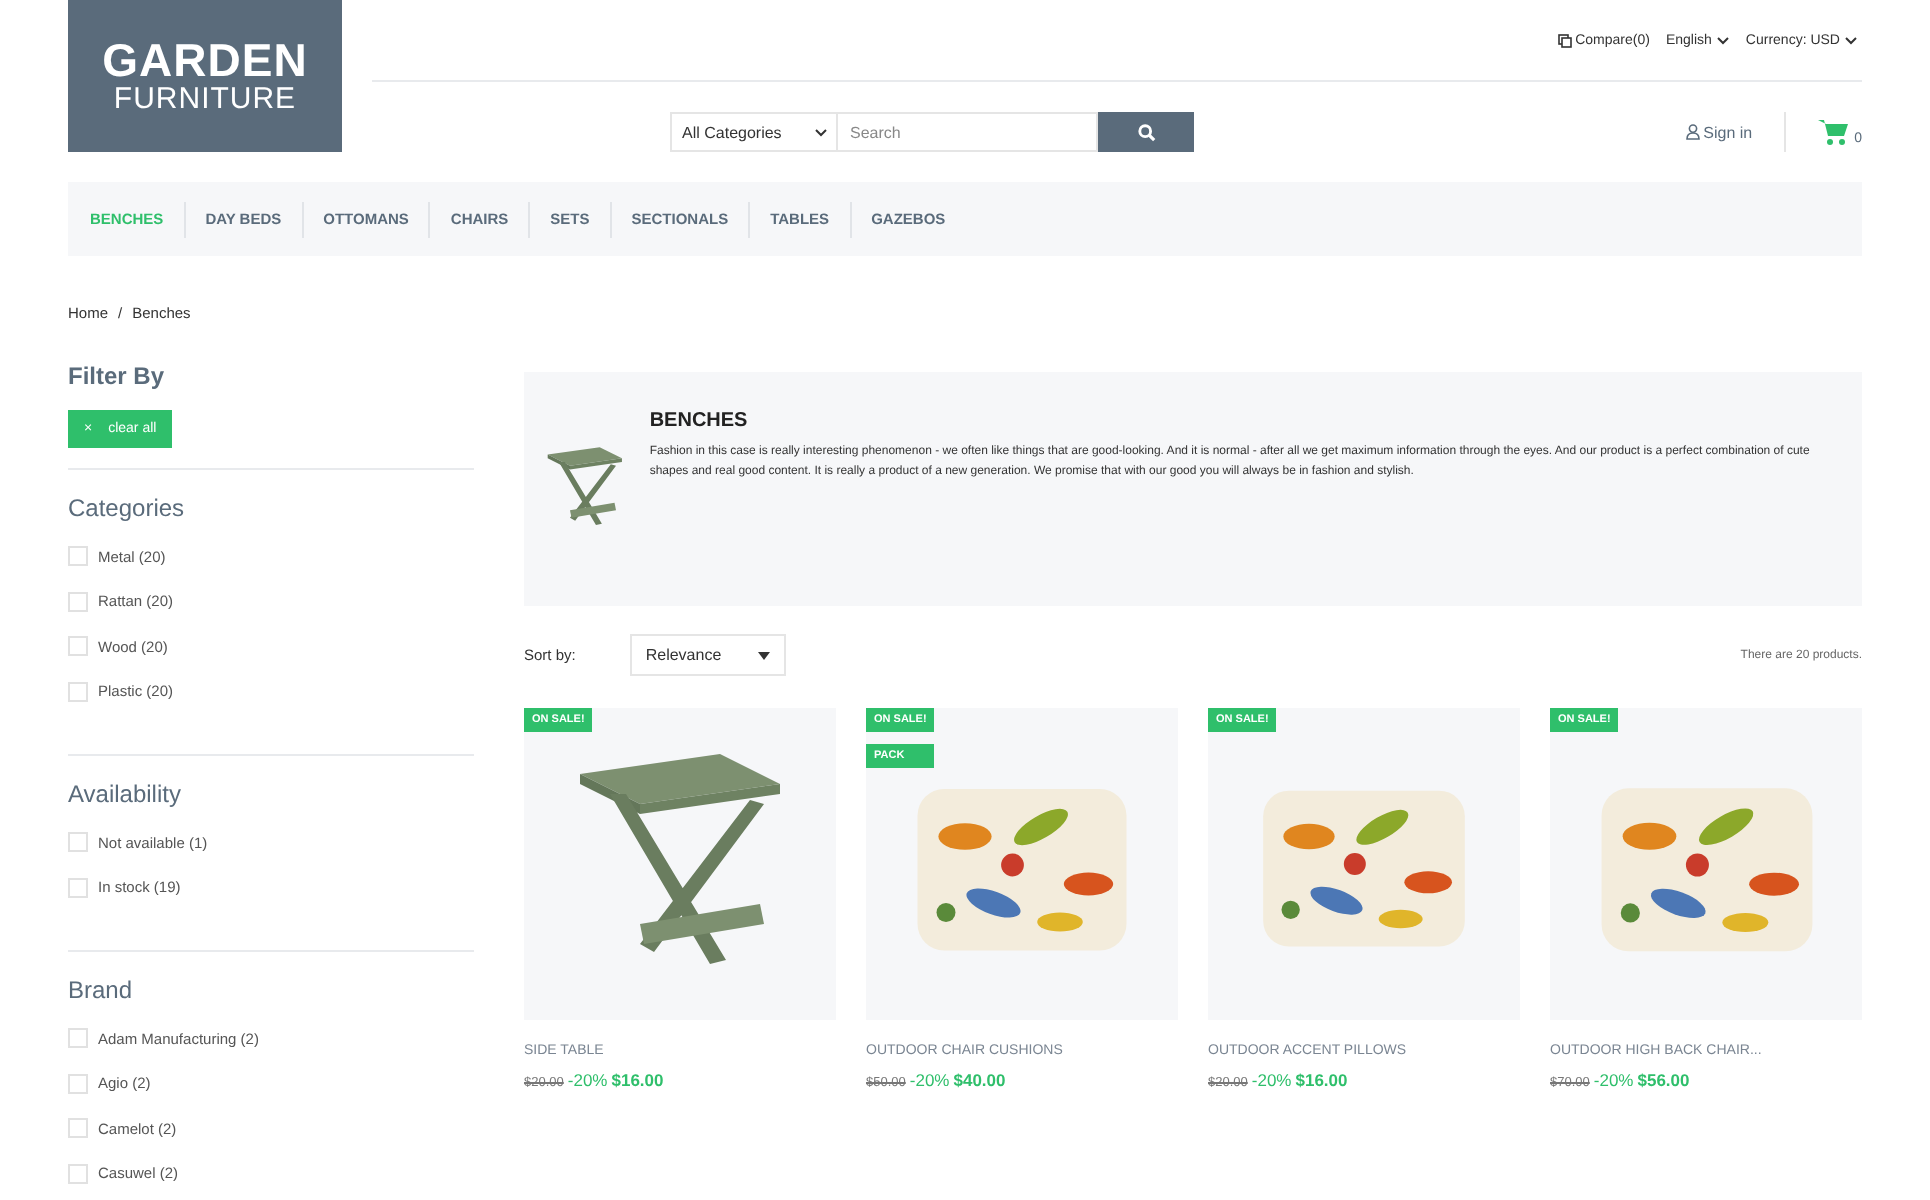 The image size is (1930, 1200). I want to click on search-button, so click(1146, 132).